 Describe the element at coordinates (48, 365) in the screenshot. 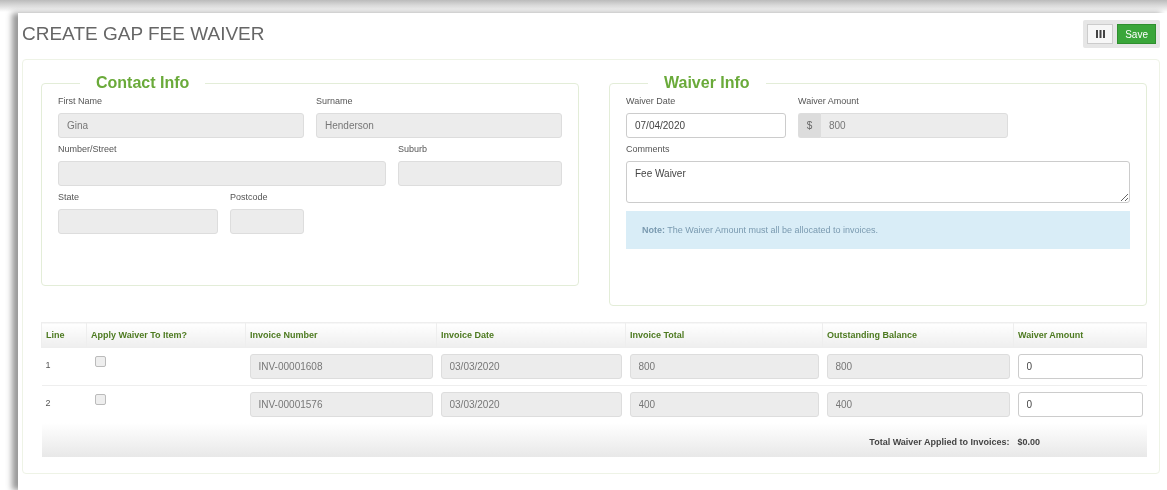

I see `line-number: 1` at that location.